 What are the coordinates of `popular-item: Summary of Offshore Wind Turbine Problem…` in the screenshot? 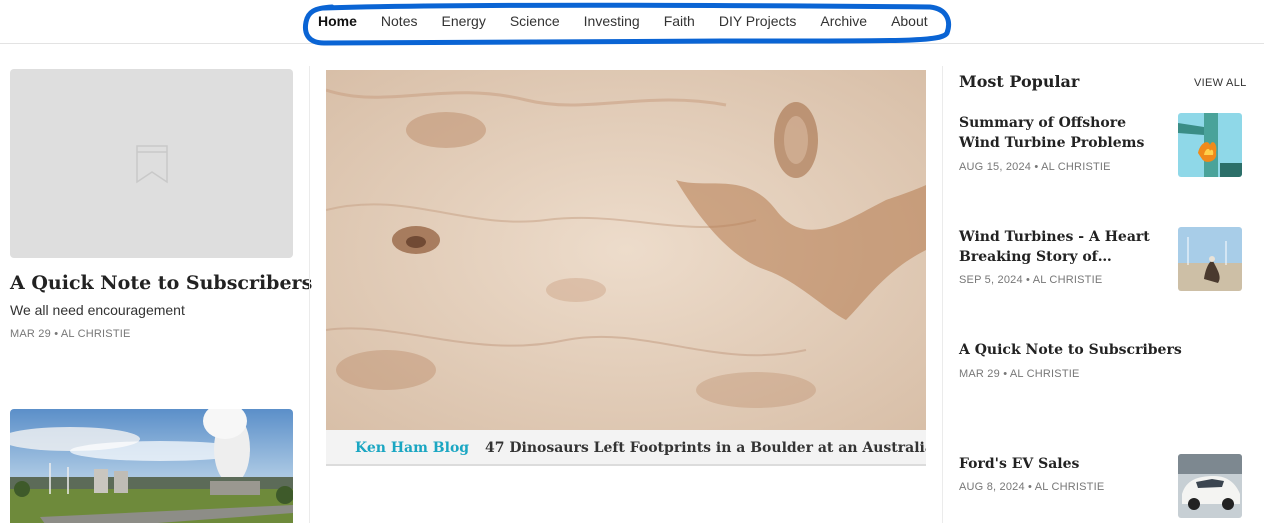 It's located at (1100, 145).